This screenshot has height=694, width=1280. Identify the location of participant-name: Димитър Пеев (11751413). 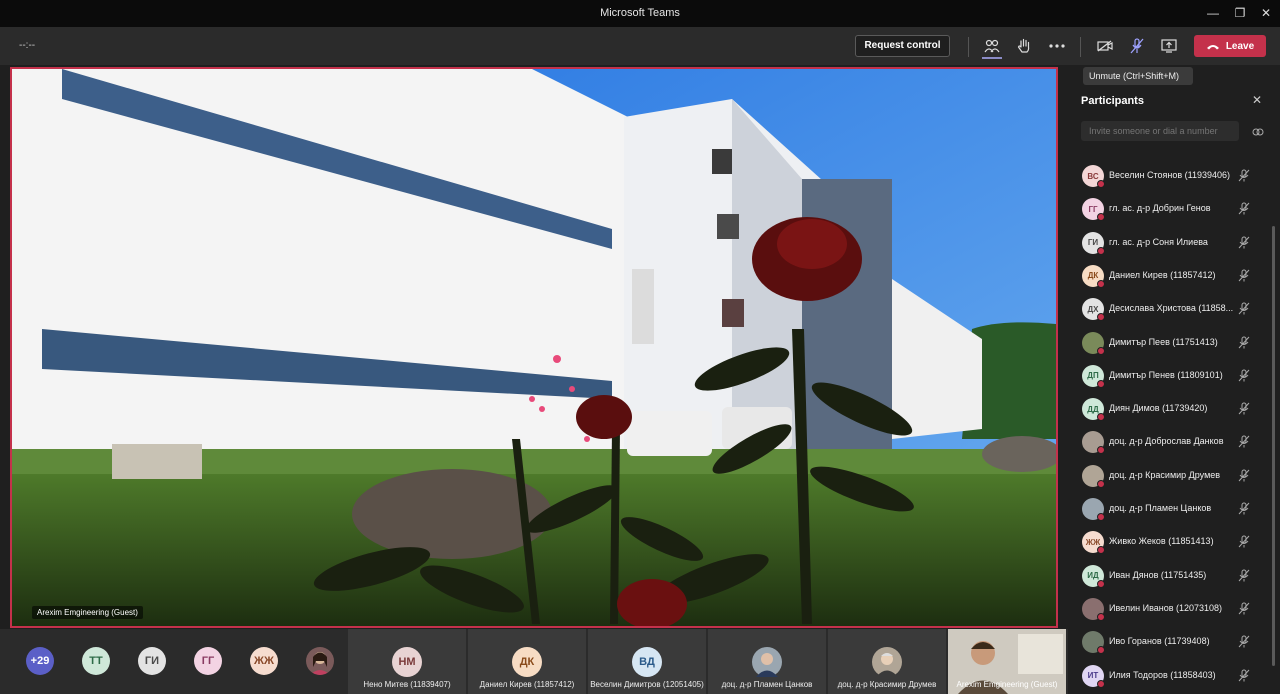
(1163, 341).